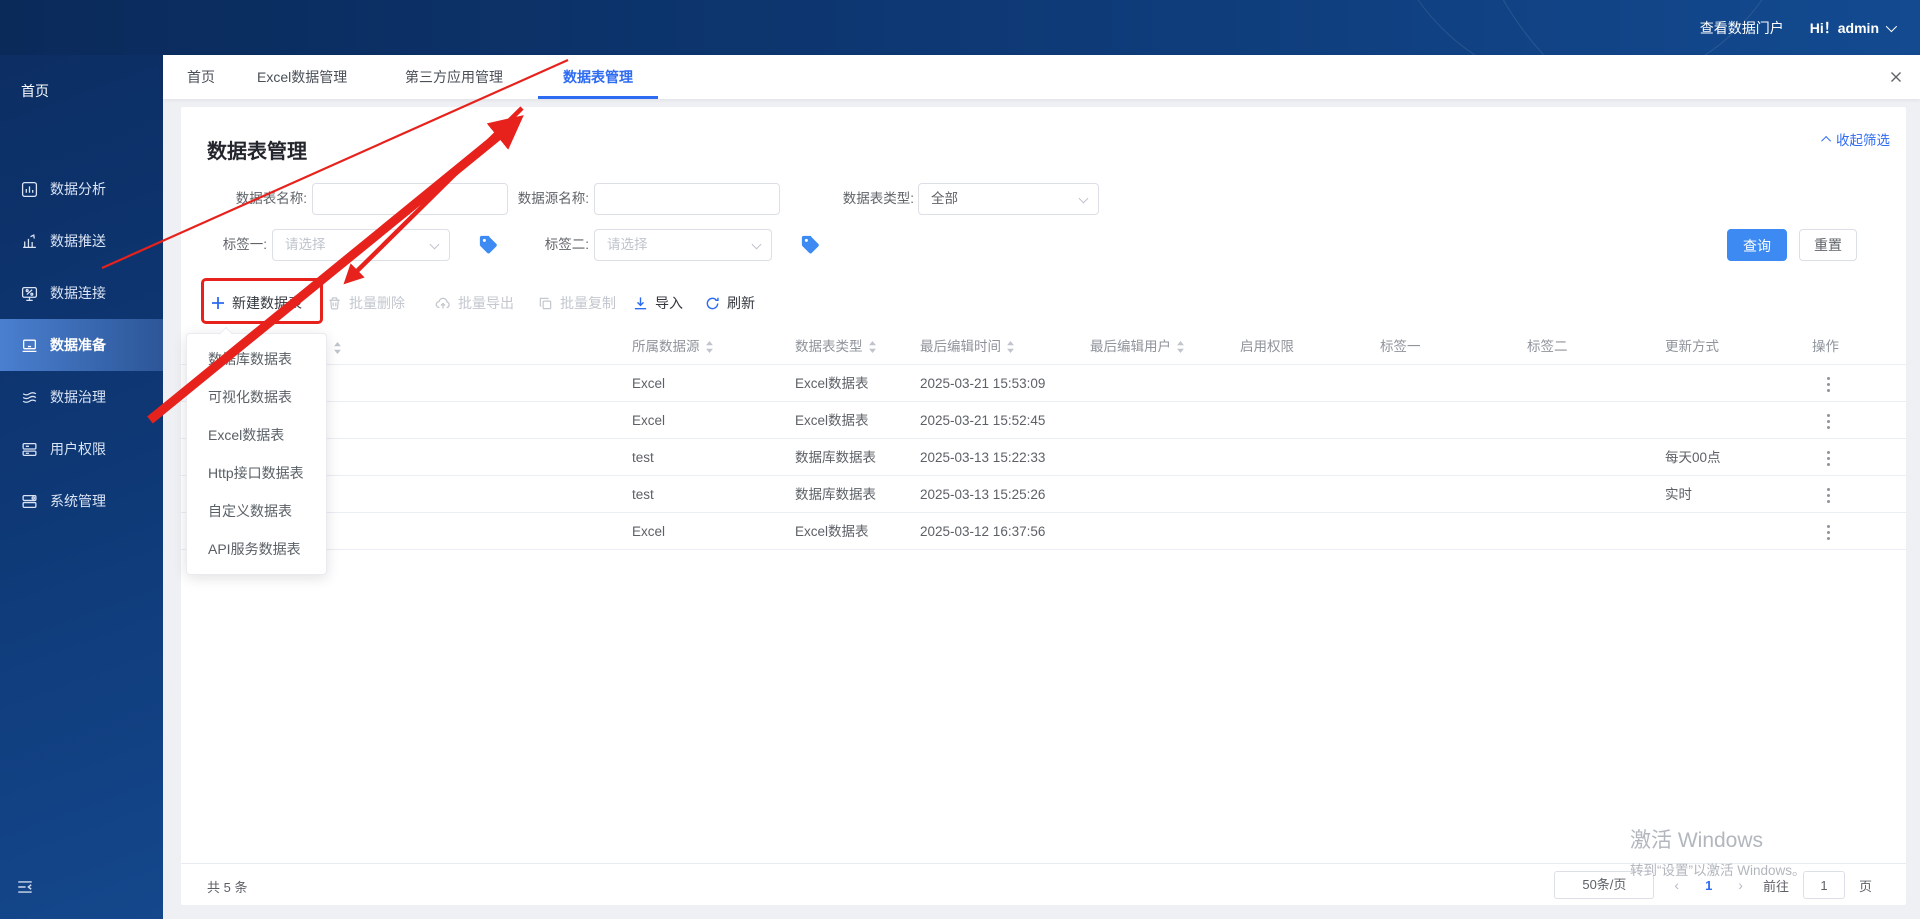 The image size is (1920, 919). What do you see at coordinates (29, 189) in the screenshot?
I see `bar-chart-icon` at bounding box center [29, 189].